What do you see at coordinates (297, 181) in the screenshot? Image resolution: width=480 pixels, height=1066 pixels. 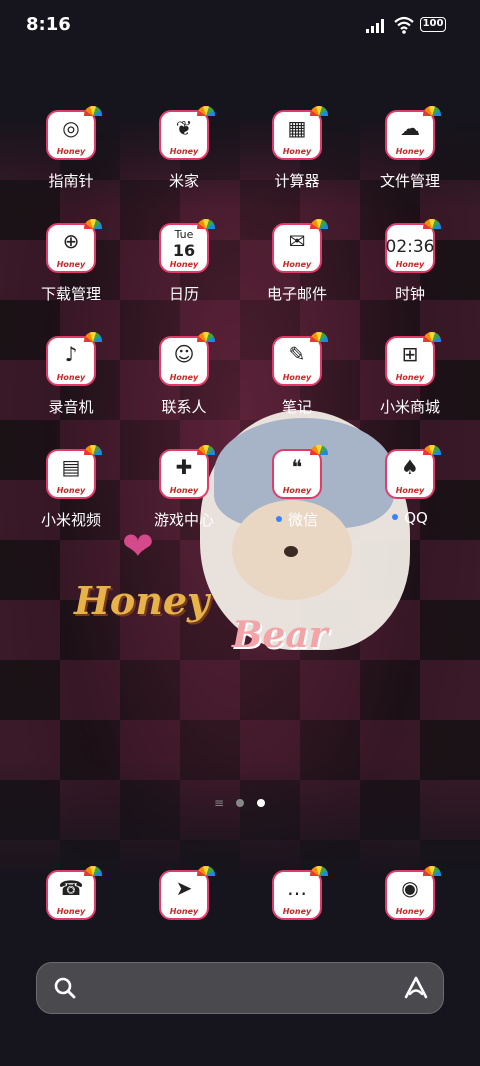 I see `app-label: 计算器` at bounding box center [297, 181].